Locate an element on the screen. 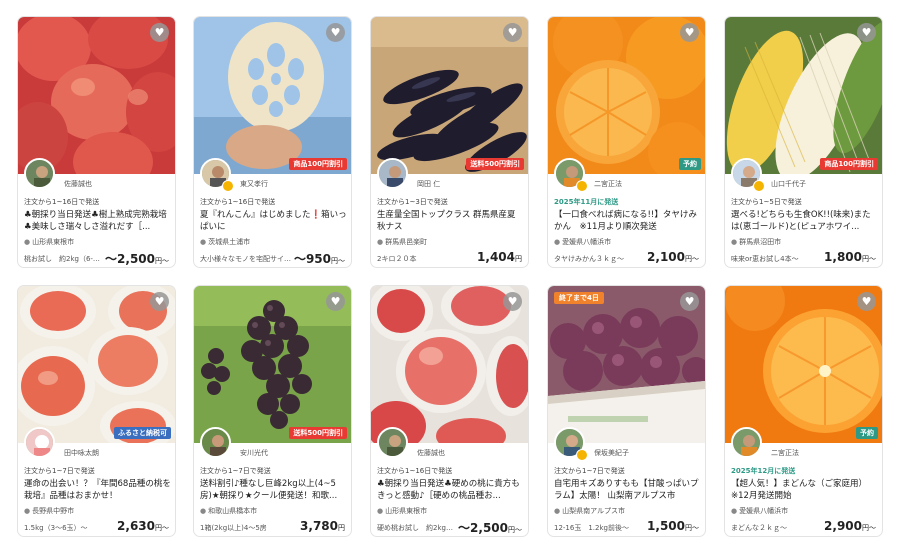 The height and width of the screenshot is (546, 900). shipping-info: 注文から1~3日で発送 is located at coordinates (412, 202).